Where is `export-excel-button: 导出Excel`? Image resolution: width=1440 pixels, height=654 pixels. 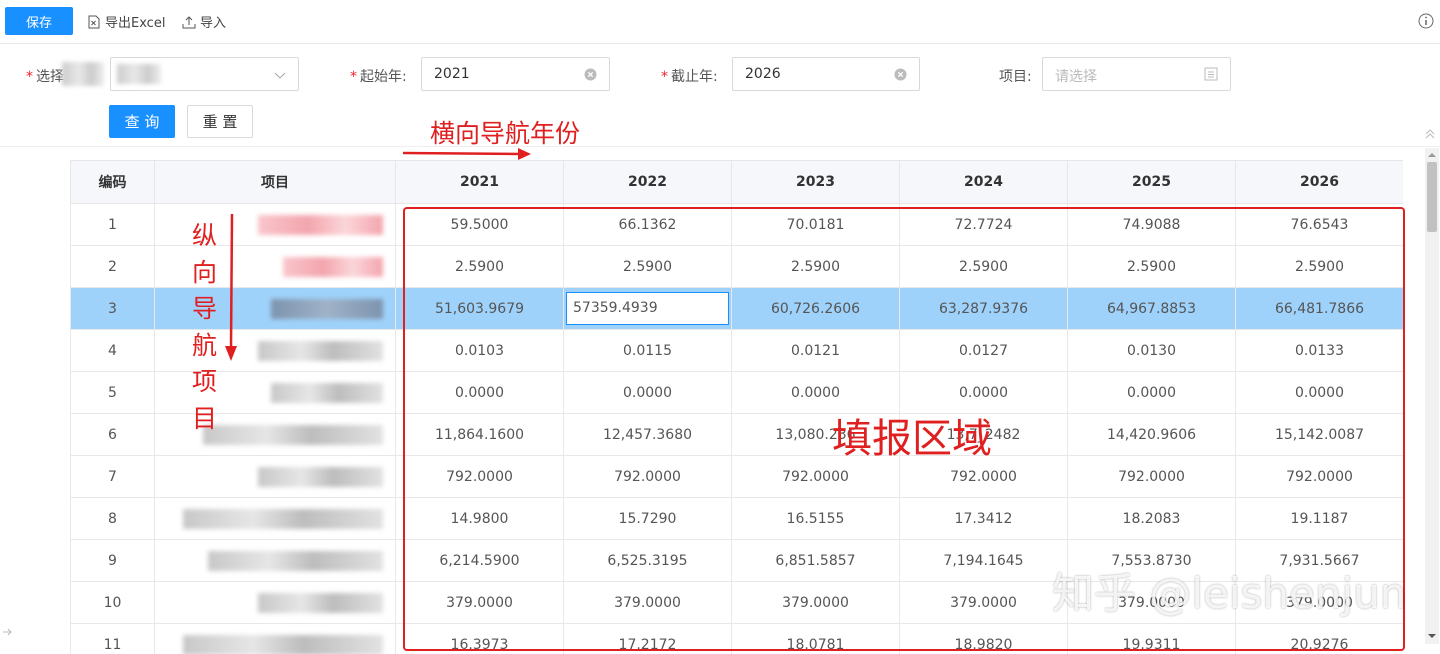 export-excel-button: 导出Excel is located at coordinates (126, 21).